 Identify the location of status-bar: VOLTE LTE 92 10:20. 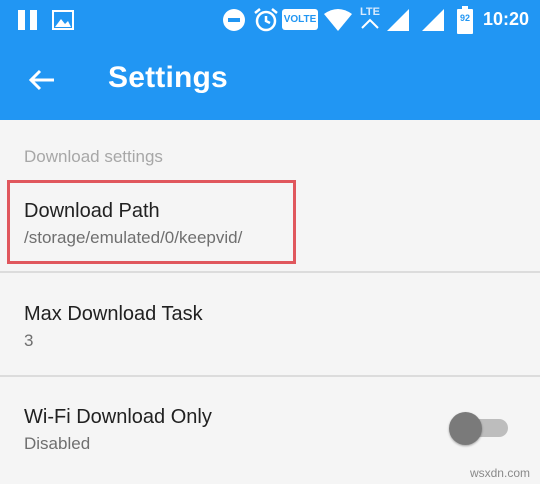
(270, 20).